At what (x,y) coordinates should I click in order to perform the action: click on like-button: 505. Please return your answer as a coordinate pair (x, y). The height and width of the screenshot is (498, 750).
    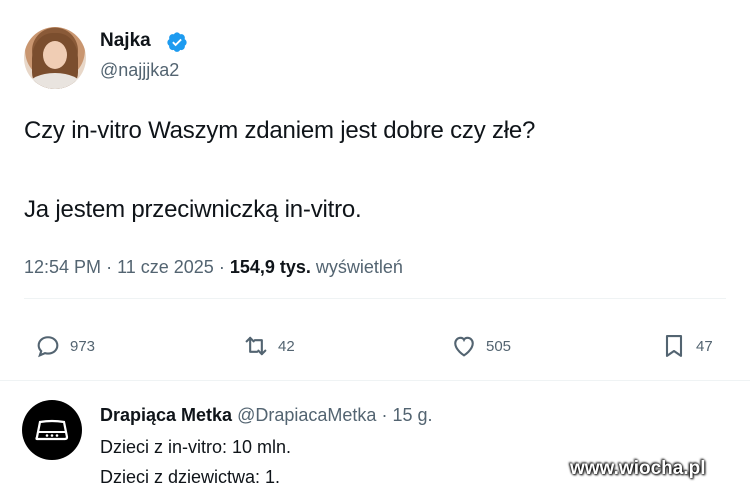
    Looking at the image, I should click on (480, 346).